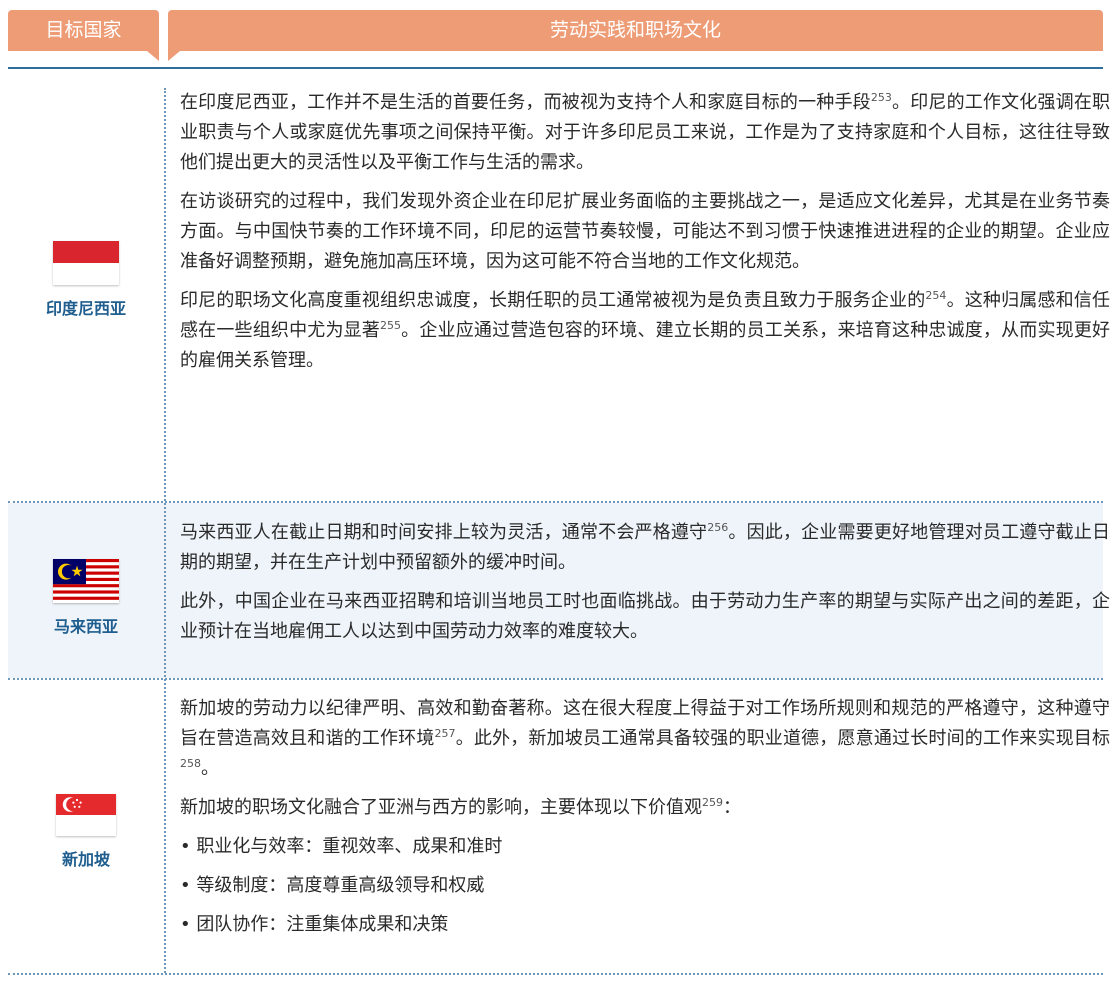 The image size is (1119, 996). I want to click on malaysia-flag-icon, so click(86, 581).